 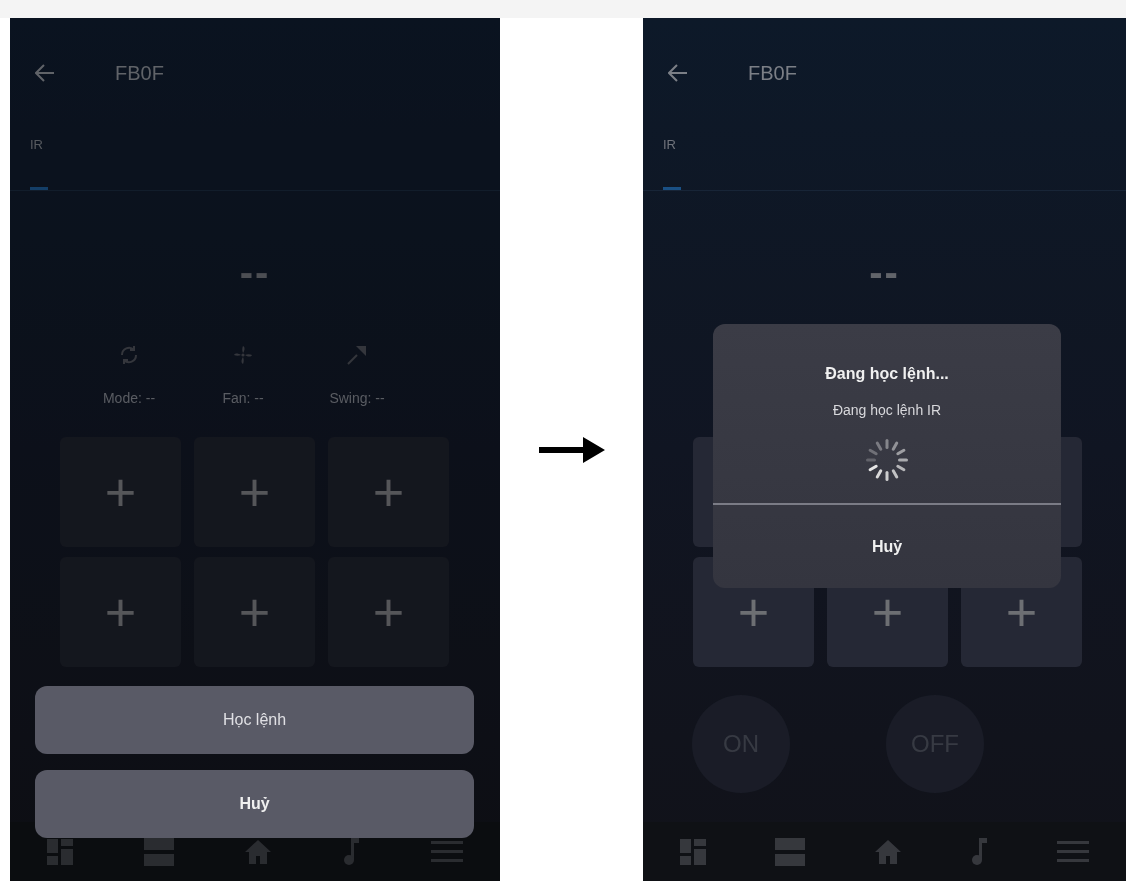 I want to click on mode-icon, so click(x=129, y=355).